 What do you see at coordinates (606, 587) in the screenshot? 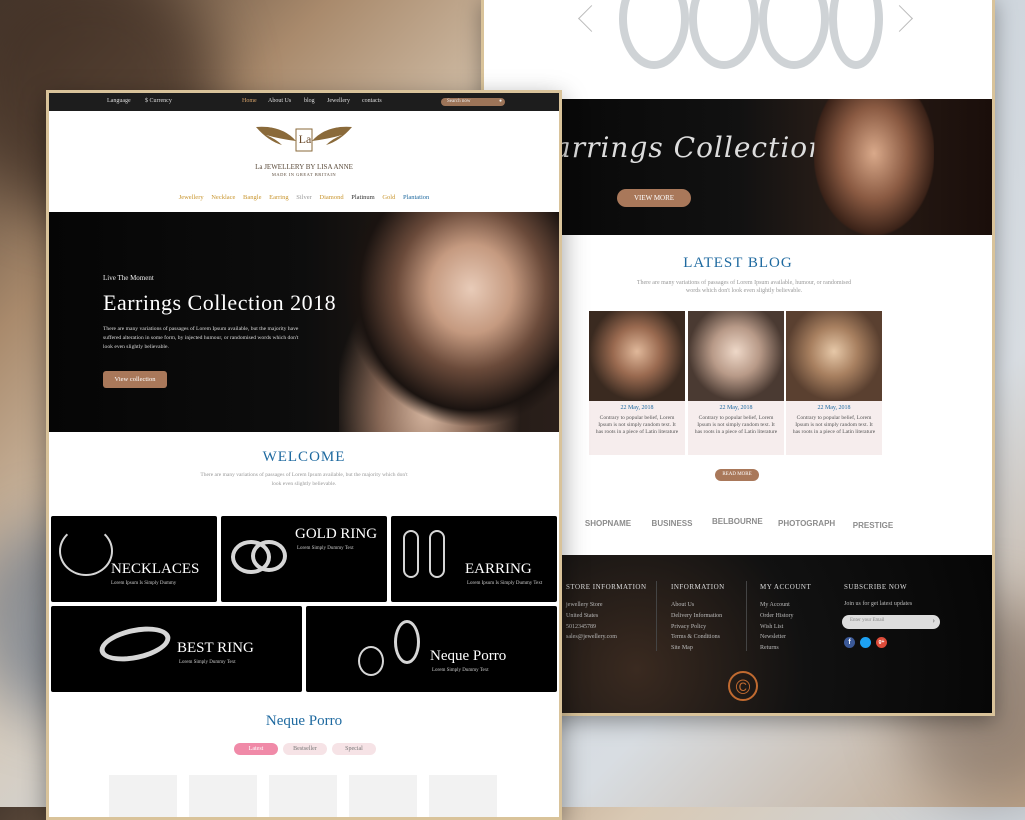
I see `store-info-heading: STORE INFORMATION` at bounding box center [606, 587].